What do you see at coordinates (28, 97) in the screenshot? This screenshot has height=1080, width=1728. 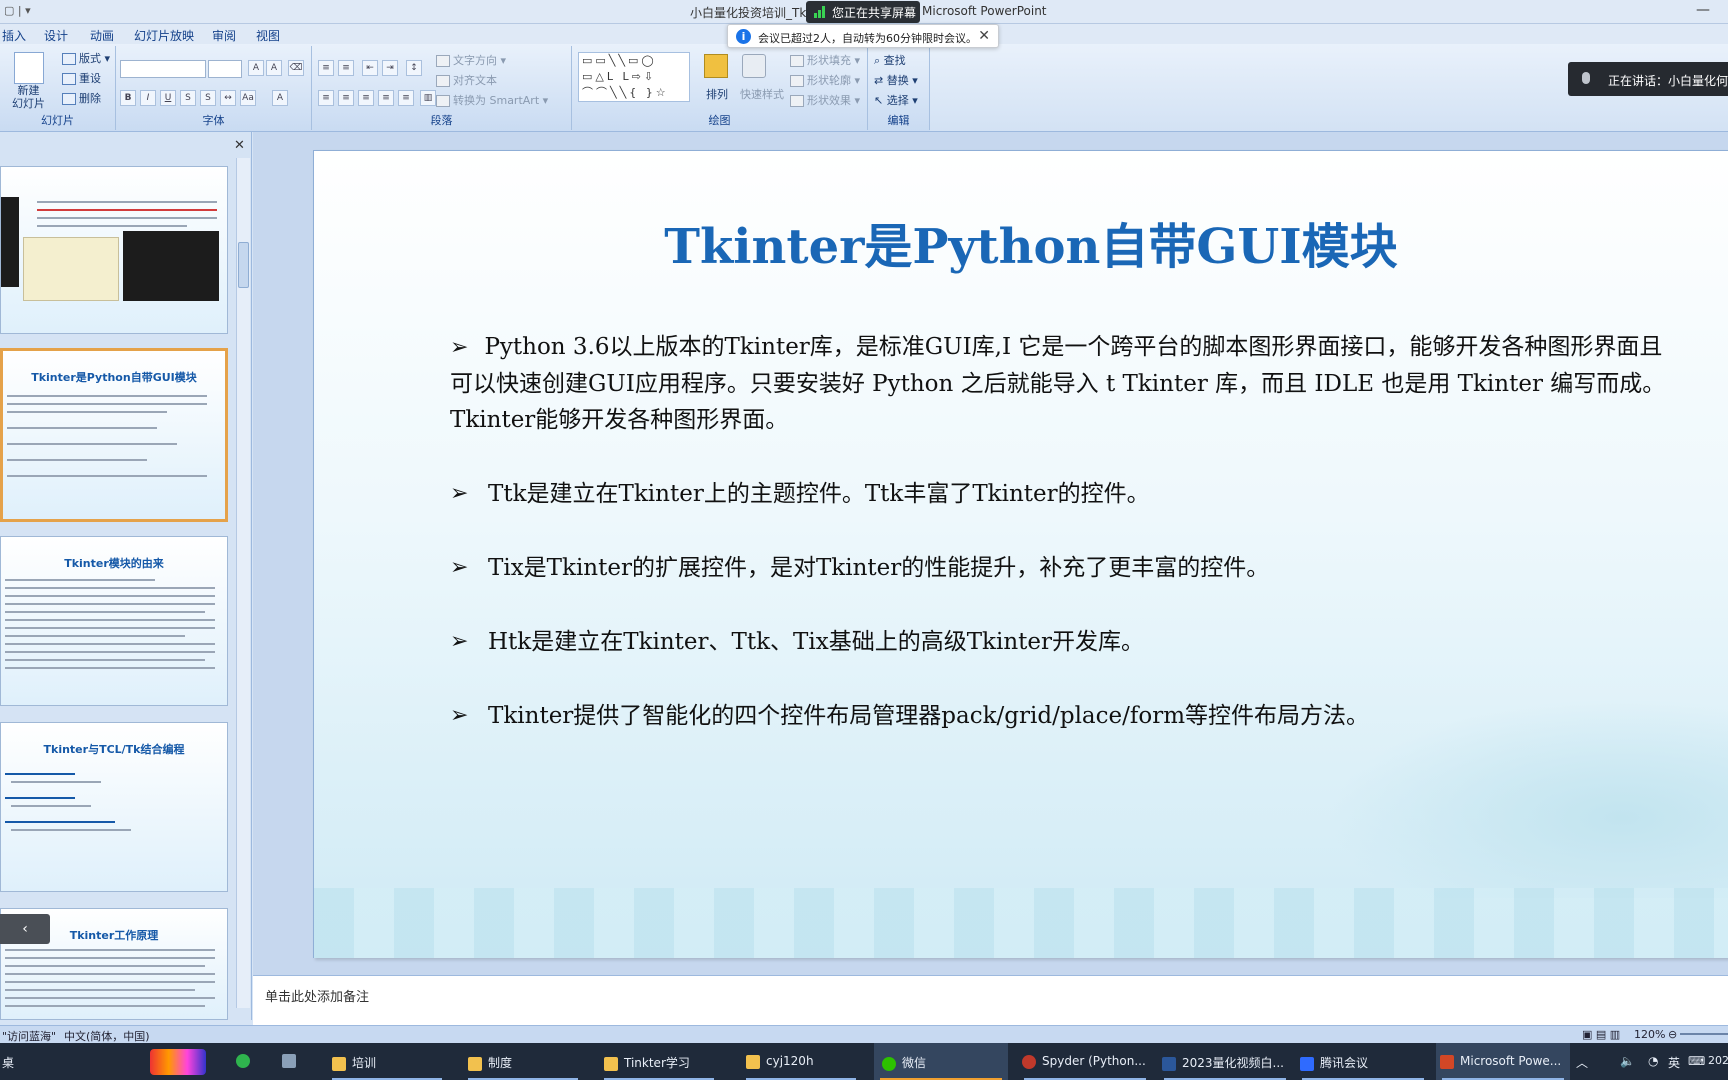 I see `new-slide-button: 新建 幻灯片` at bounding box center [28, 97].